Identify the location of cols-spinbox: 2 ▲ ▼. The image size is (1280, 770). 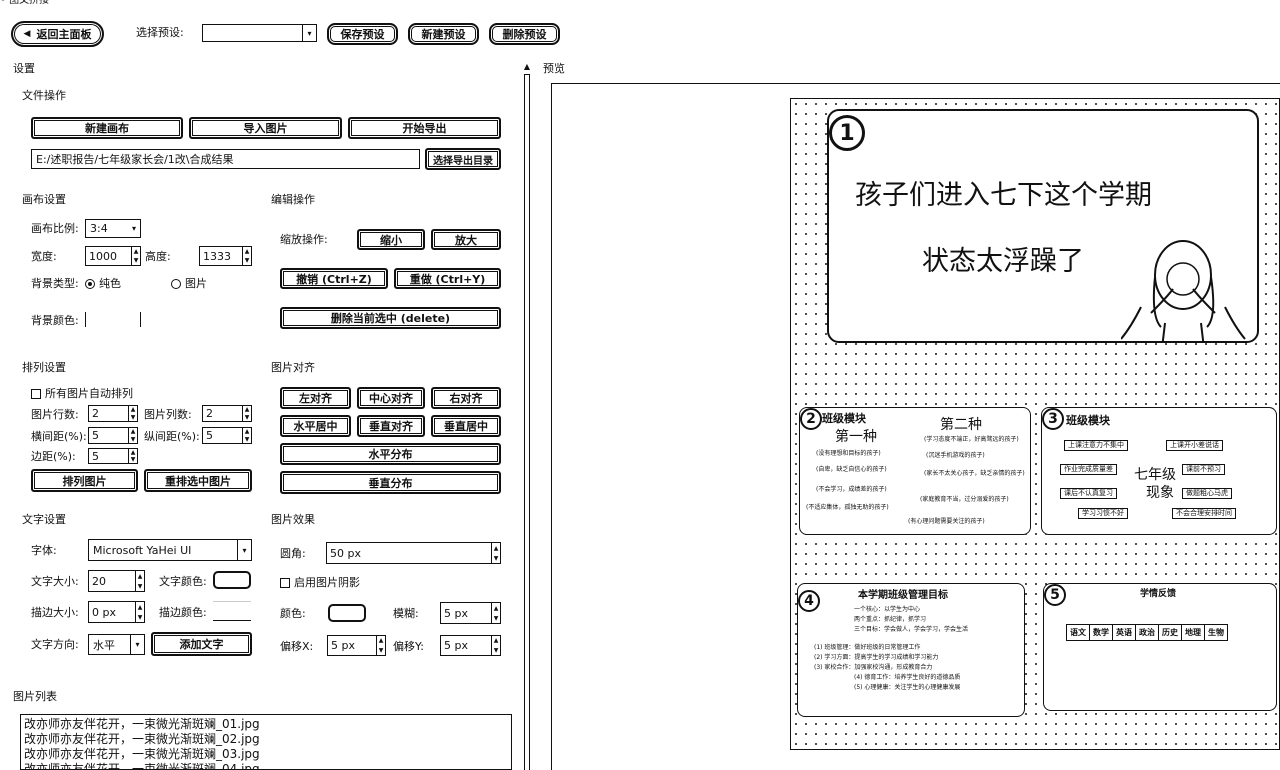
(227, 413).